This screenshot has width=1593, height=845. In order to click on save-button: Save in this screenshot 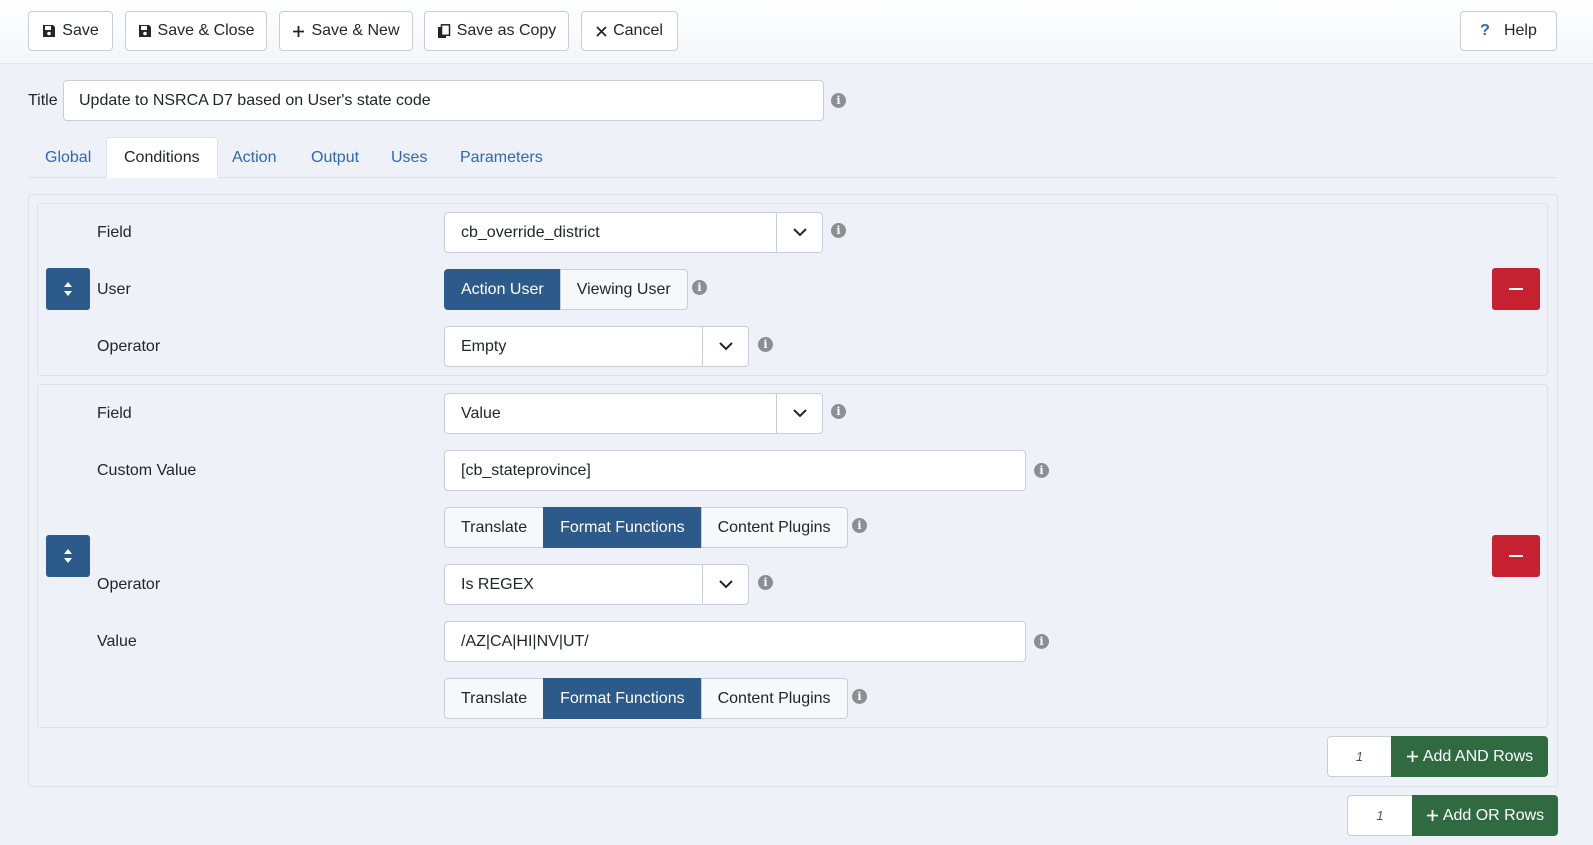, I will do `click(70, 31)`.